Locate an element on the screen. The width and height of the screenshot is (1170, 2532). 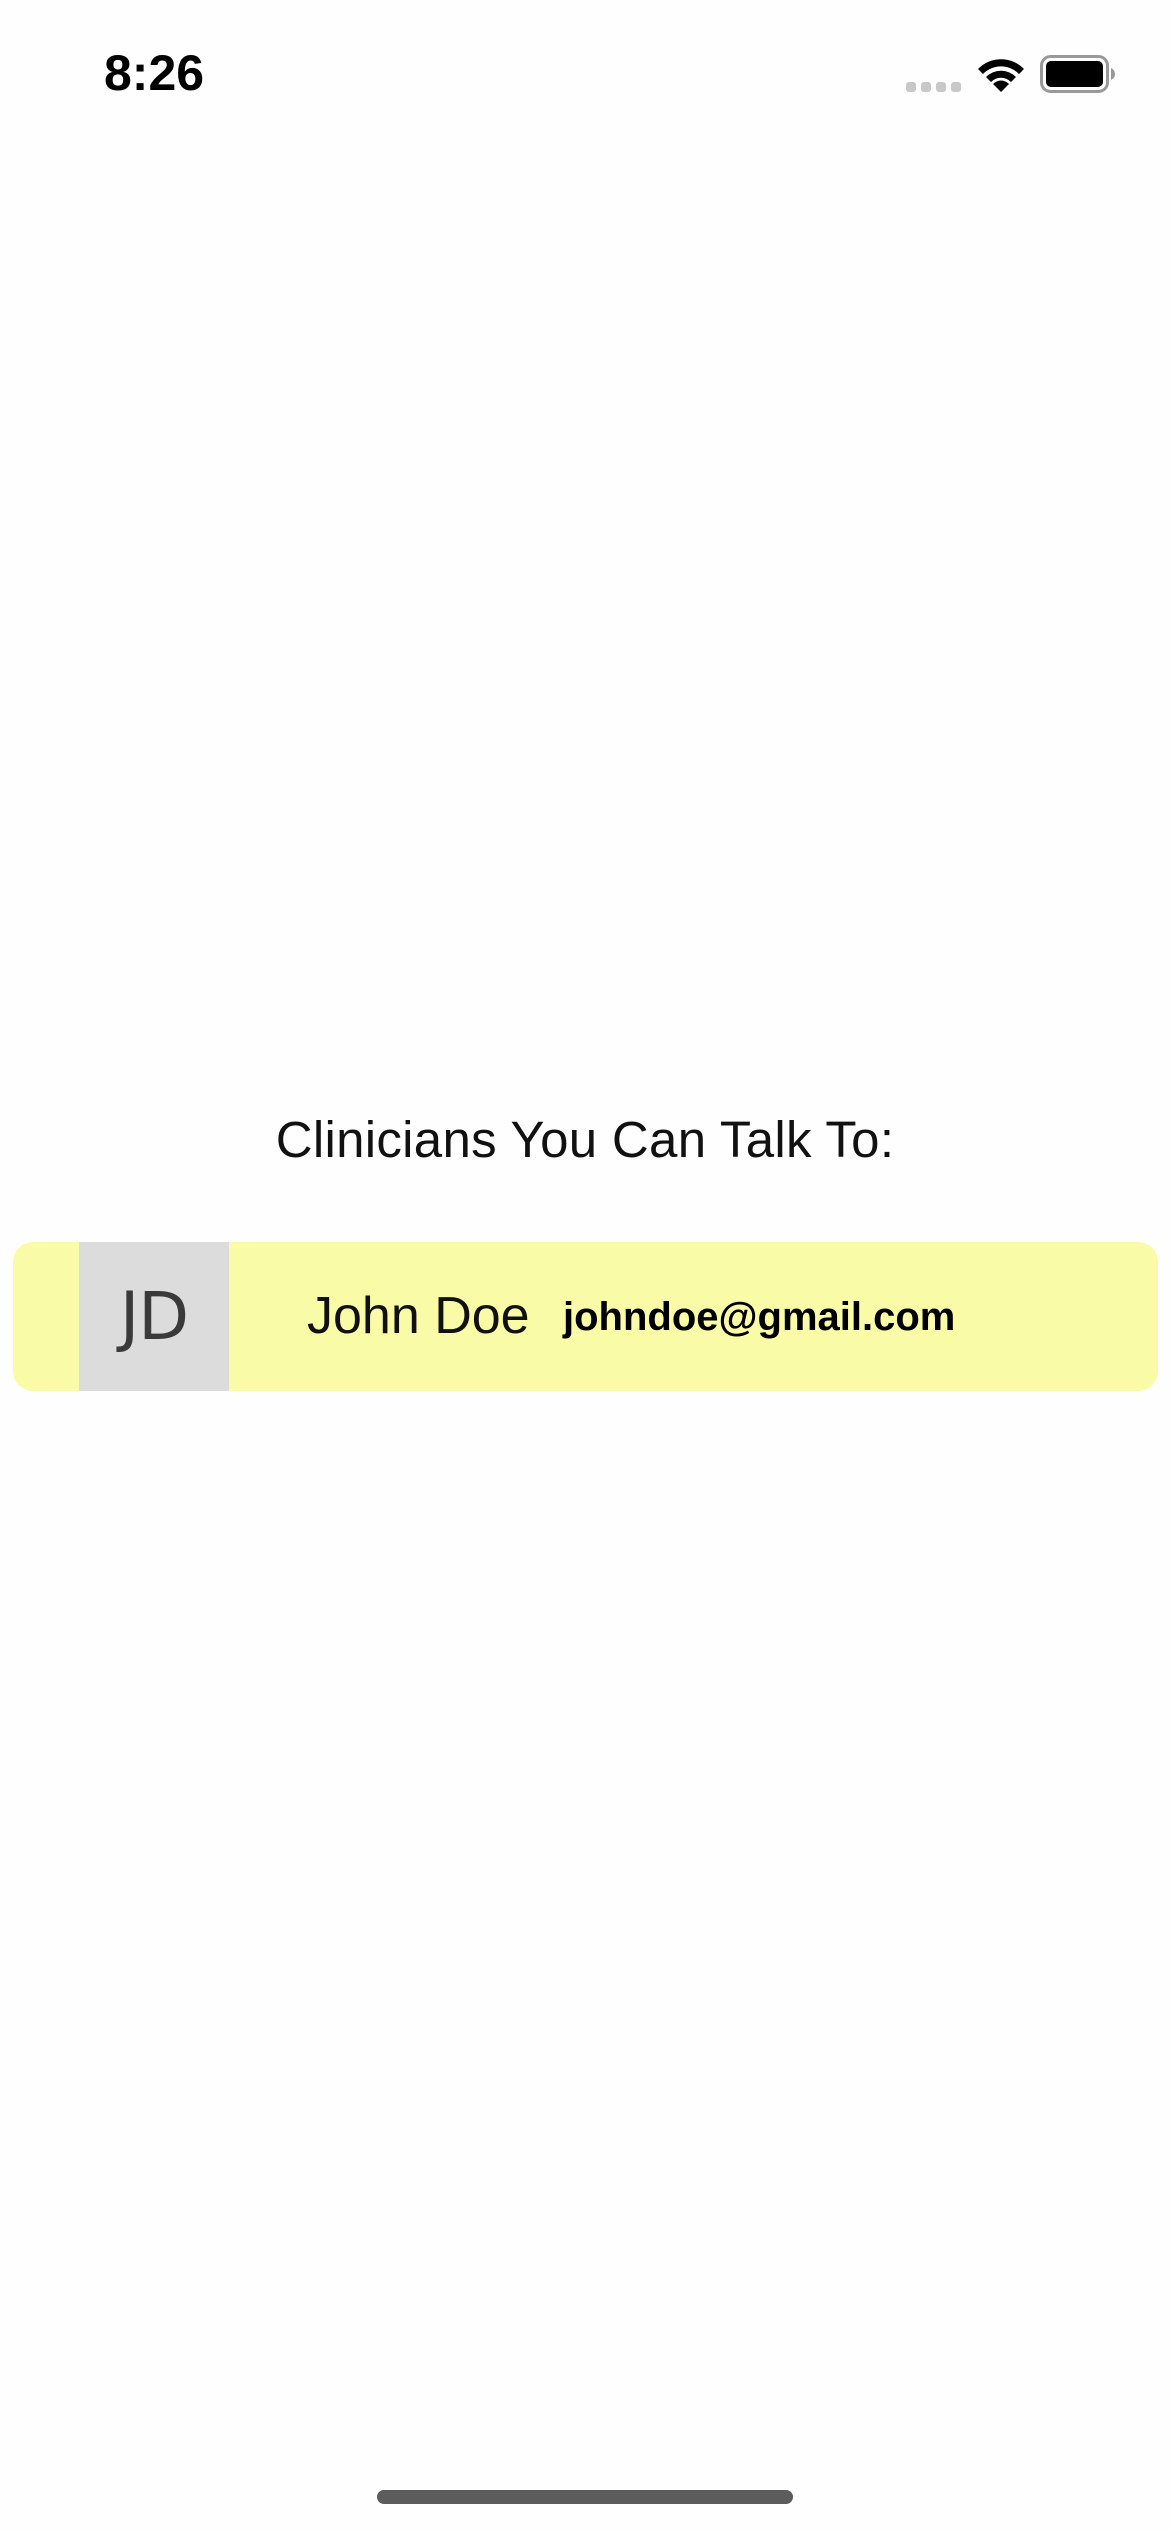
clinician-list-item: JD John Doe johndoe@gmail.com is located at coordinates (585, 1316).